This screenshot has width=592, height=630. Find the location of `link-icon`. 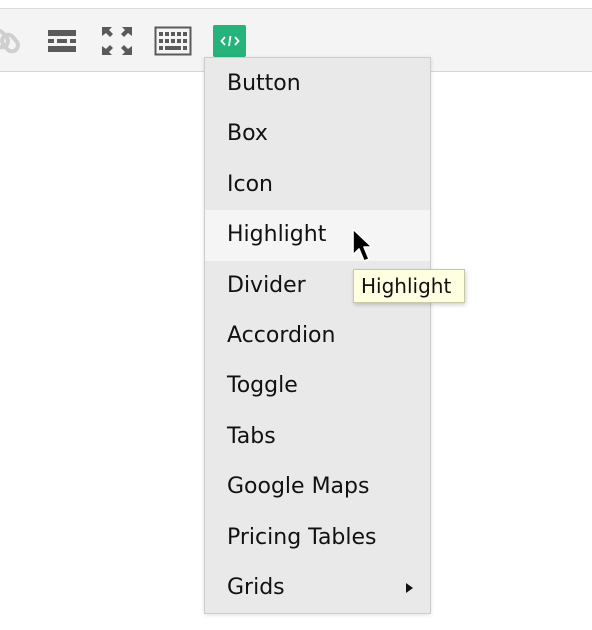

link-icon is located at coordinates (12, 41).